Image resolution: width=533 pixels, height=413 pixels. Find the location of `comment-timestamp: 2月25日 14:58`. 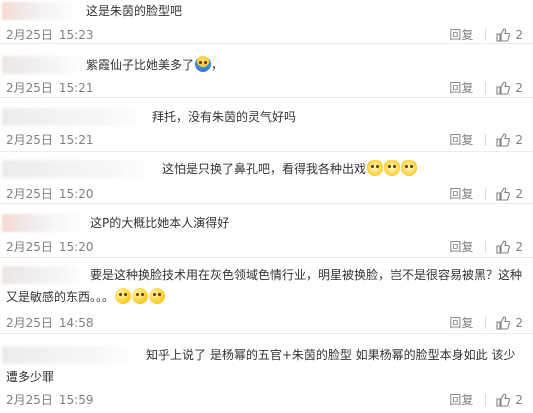

comment-timestamp: 2月25日 14:58 is located at coordinates (50, 322).